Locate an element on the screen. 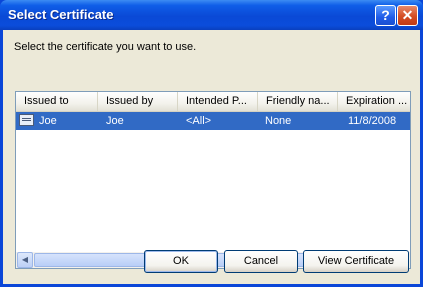  instruction-text: Select the certificate you want to use. is located at coordinates (105, 47).